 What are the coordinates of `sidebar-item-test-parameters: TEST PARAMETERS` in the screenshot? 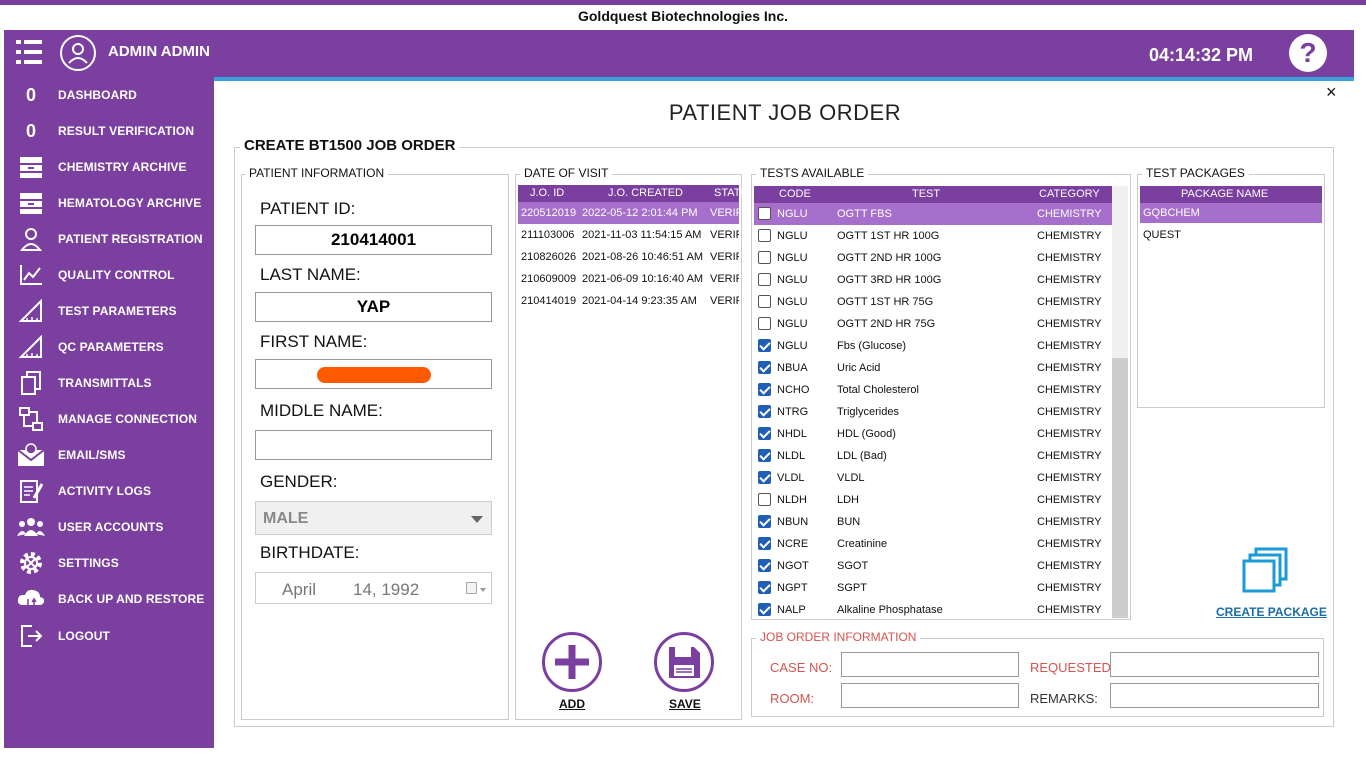 It's located at (109, 311).